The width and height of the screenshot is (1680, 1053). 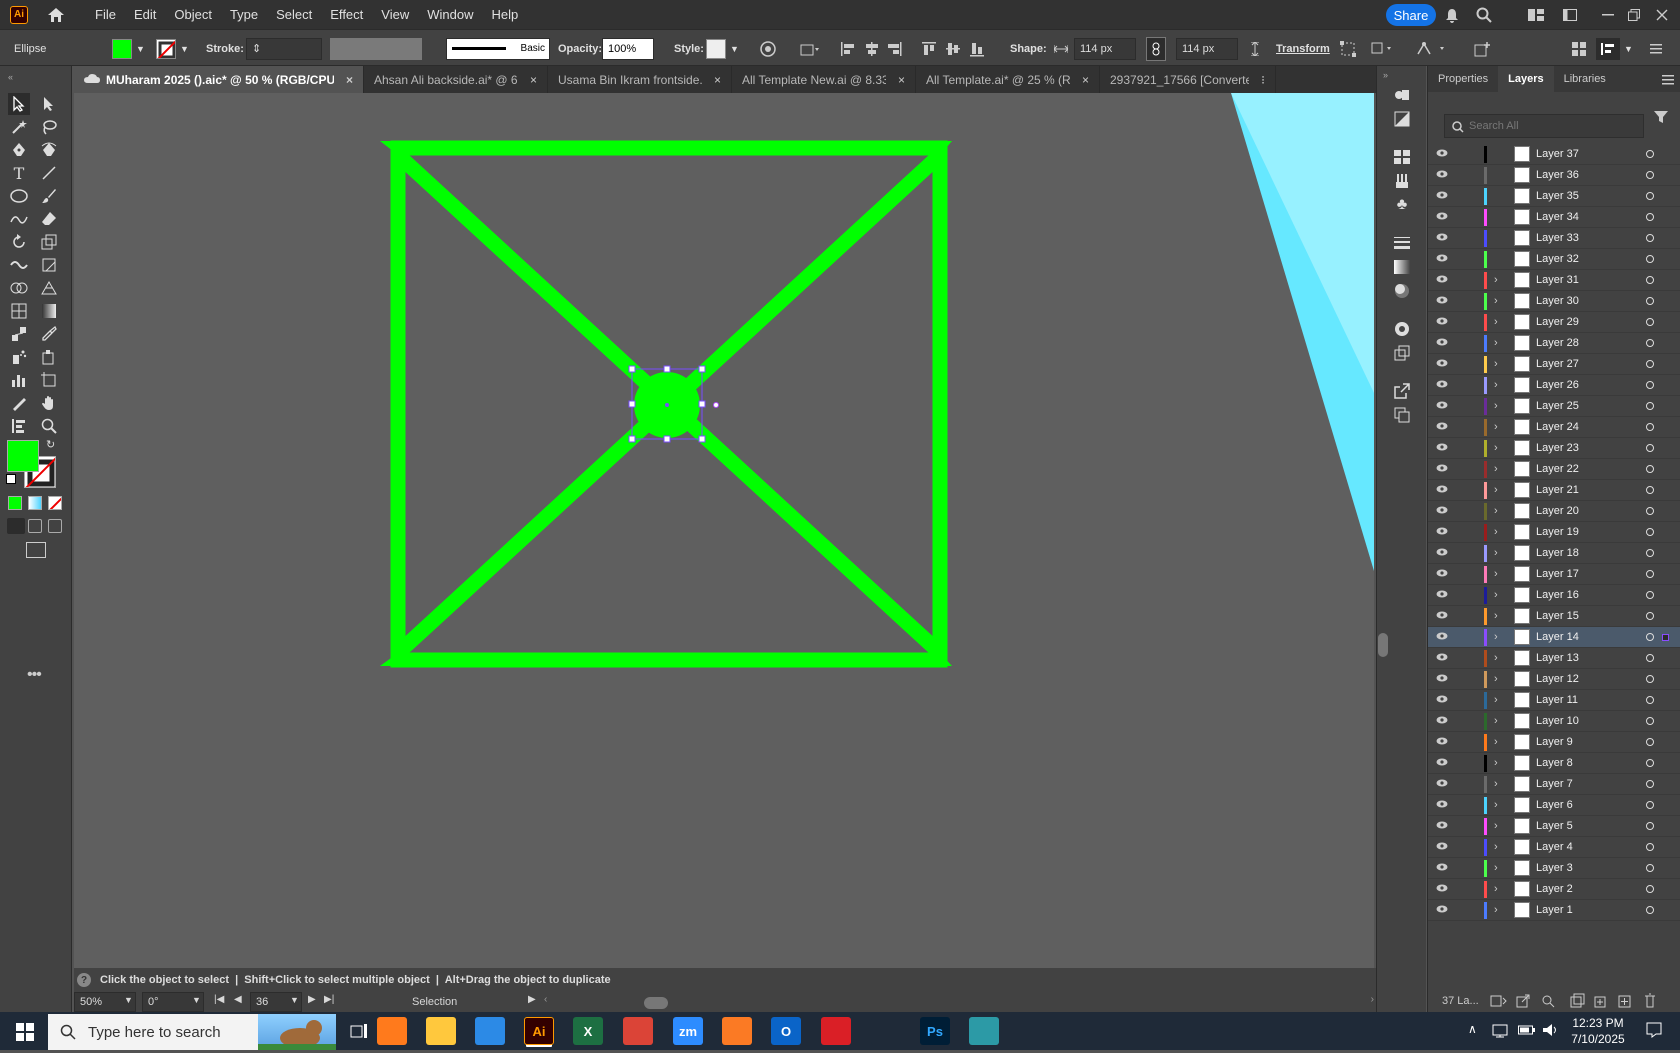 I want to click on layer-row: › Layer 19, so click(x=1554, y=532).